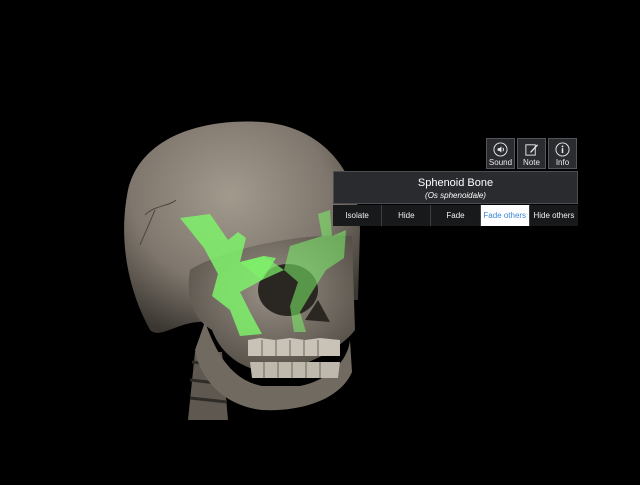 This screenshot has width=640, height=485. Describe the element at coordinates (500, 162) in the screenshot. I see `sound-label: Sound` at that location.